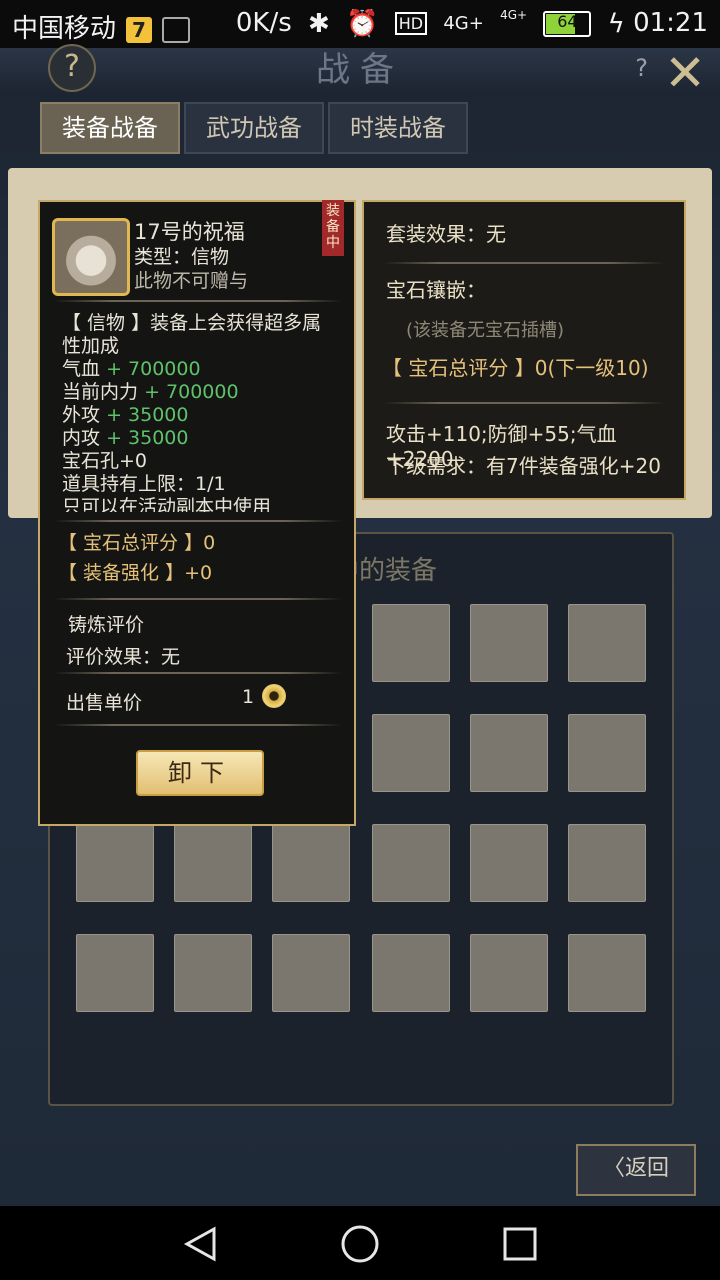 Image resolution: width=720 pixels, height=1280 pixels. What do you see at coordinates (81, 438) in the screenshot?
I see `stat-label: 内攻` at bounding box center [81, 438].